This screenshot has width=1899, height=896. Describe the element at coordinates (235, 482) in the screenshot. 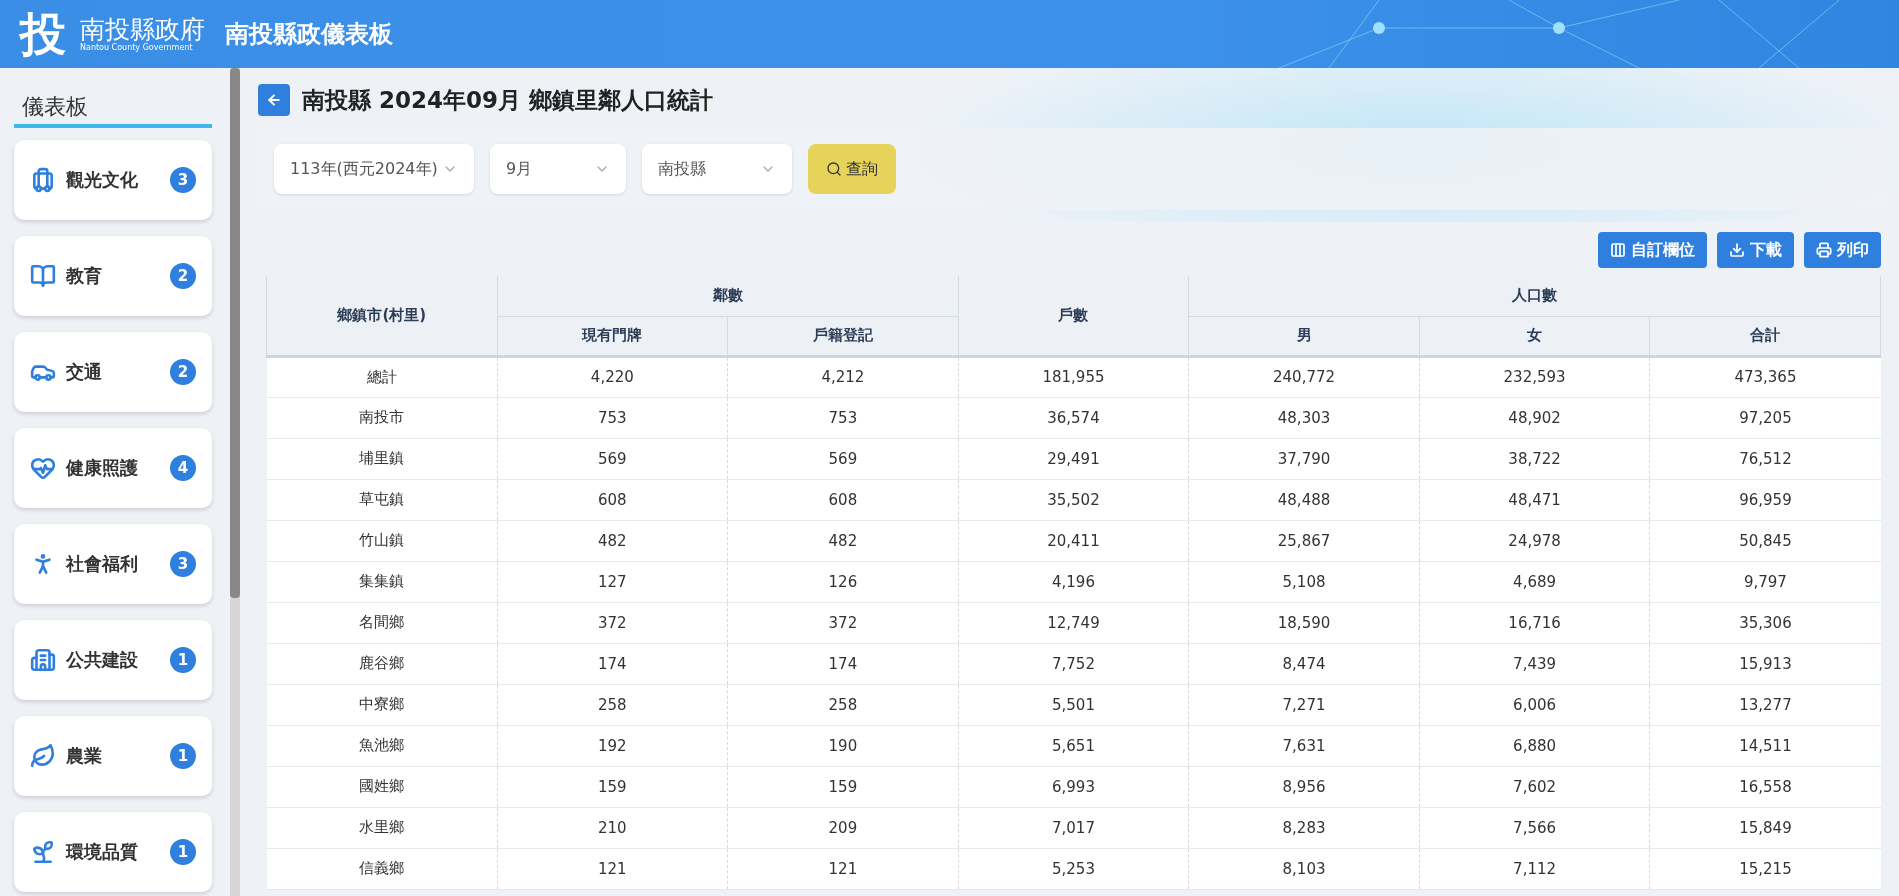

I see `scrollbar` at that location.